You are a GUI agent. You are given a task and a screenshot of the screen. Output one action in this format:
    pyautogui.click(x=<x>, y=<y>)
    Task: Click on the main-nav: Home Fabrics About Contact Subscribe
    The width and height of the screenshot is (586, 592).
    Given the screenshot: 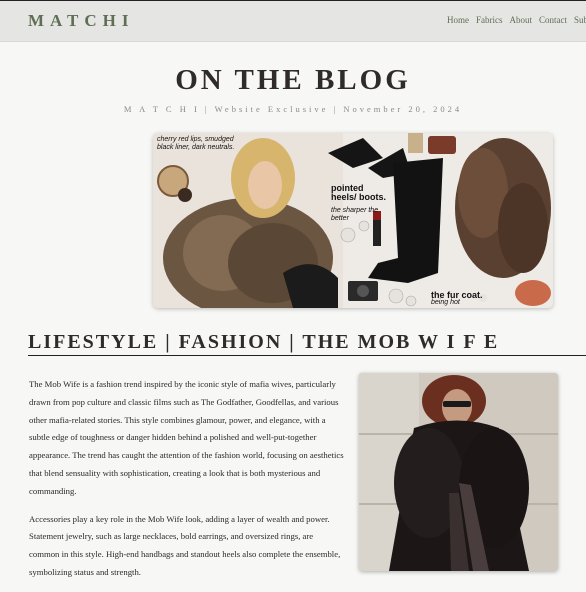 What is the action you would take?
    pyautogui.click(x=516, y=20)
    